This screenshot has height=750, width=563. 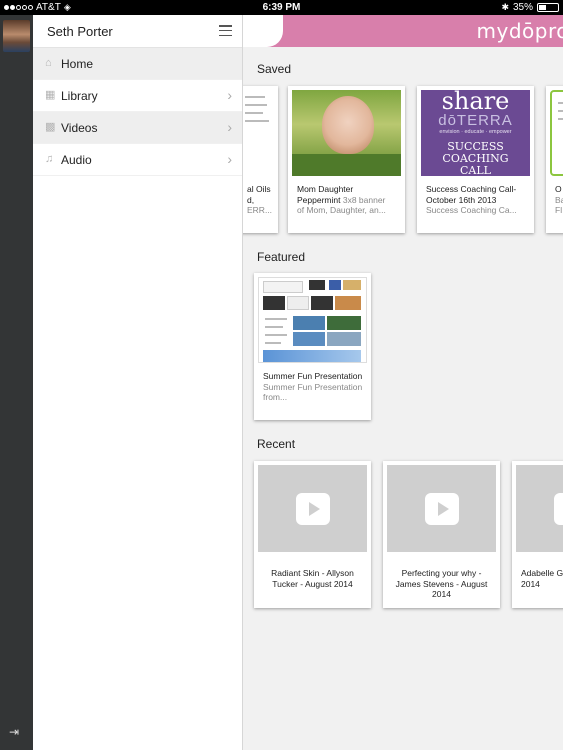 What do you see at coordinates (48, 63) in the screenshot?
I see `home-icon: ⌂` at bounding box center [48, 63].